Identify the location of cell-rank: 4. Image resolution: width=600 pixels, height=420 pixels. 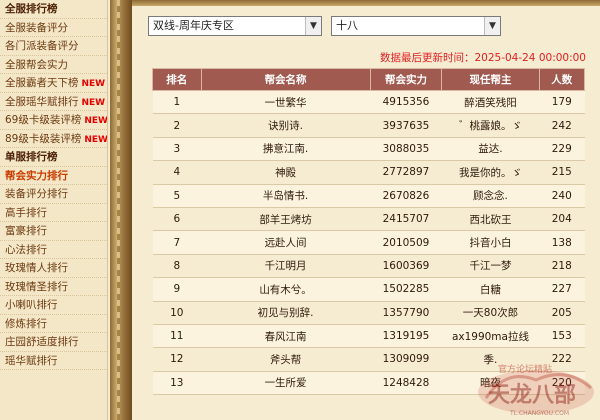
(177, 172).